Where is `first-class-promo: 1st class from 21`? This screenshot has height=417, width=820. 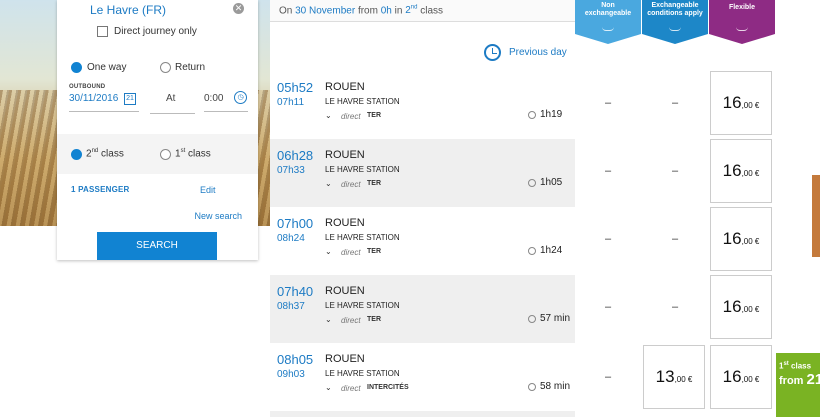
first-class-promo: 1st class from 21 is located at coordinates (798, 385).